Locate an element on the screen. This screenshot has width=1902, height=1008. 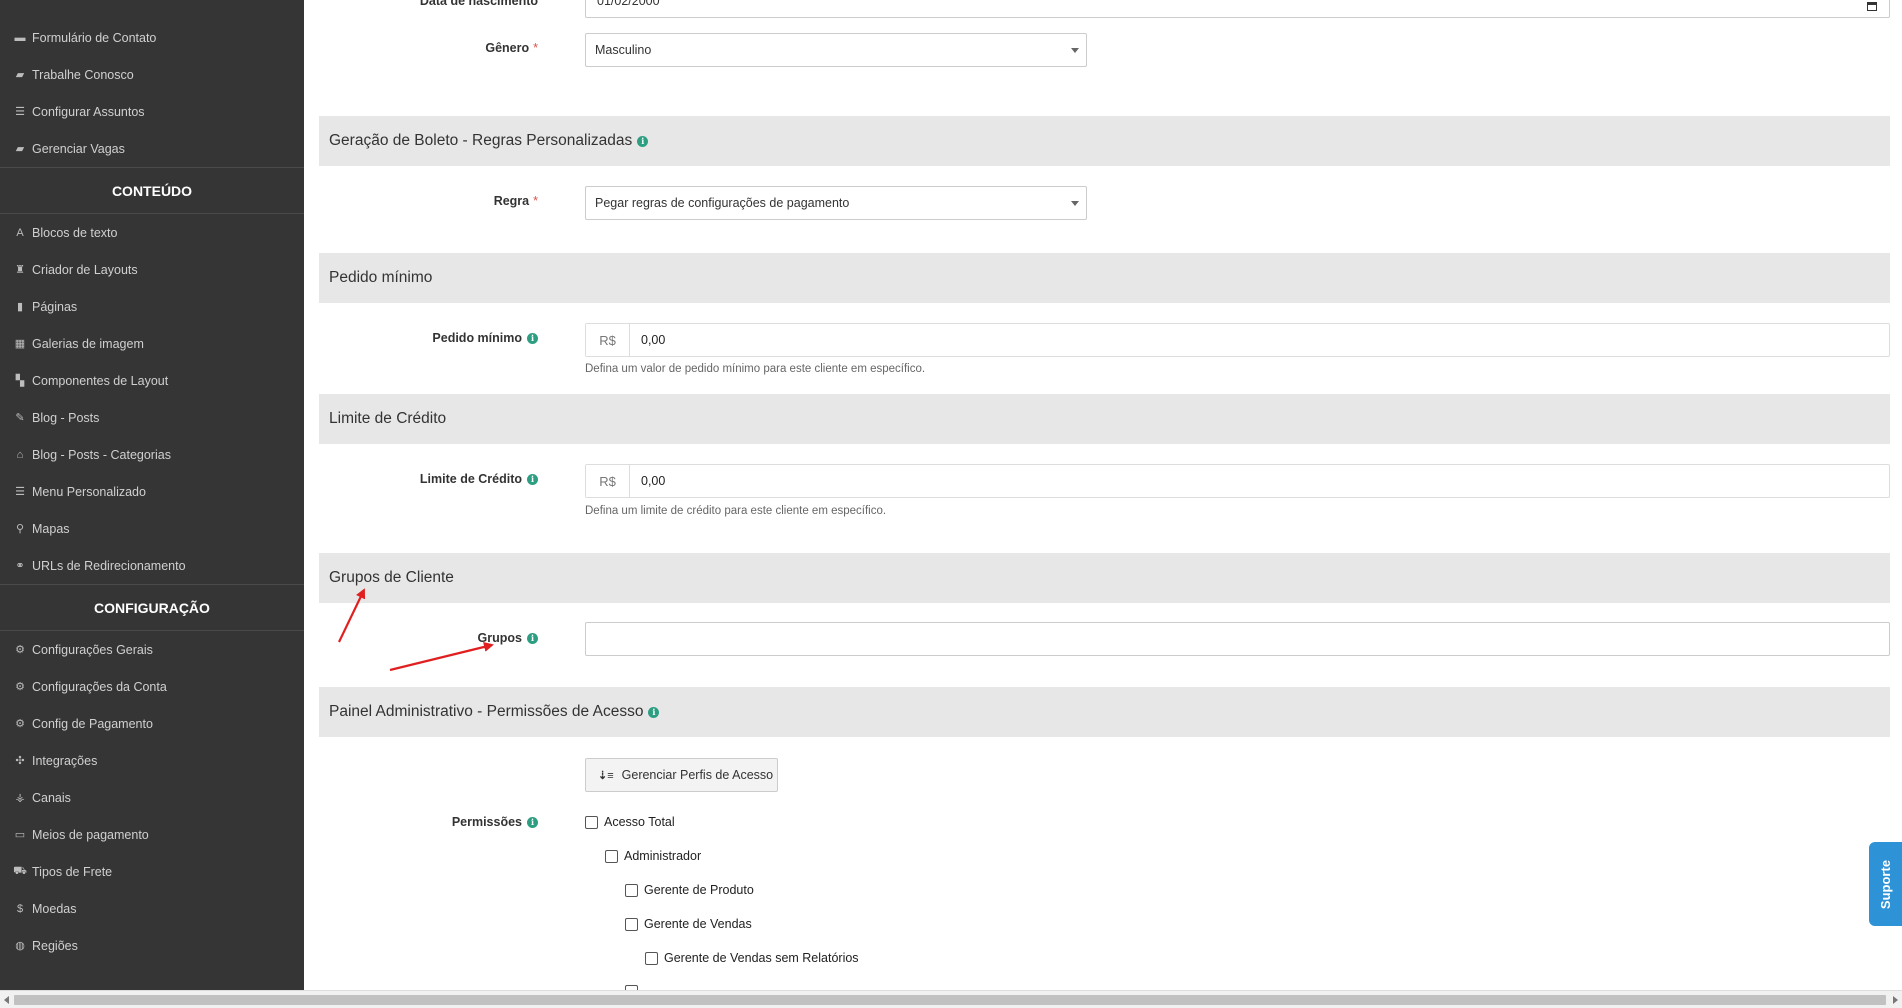
sidebar-item: ▦ Galerias de imagem is located at coordinates (152, 343).